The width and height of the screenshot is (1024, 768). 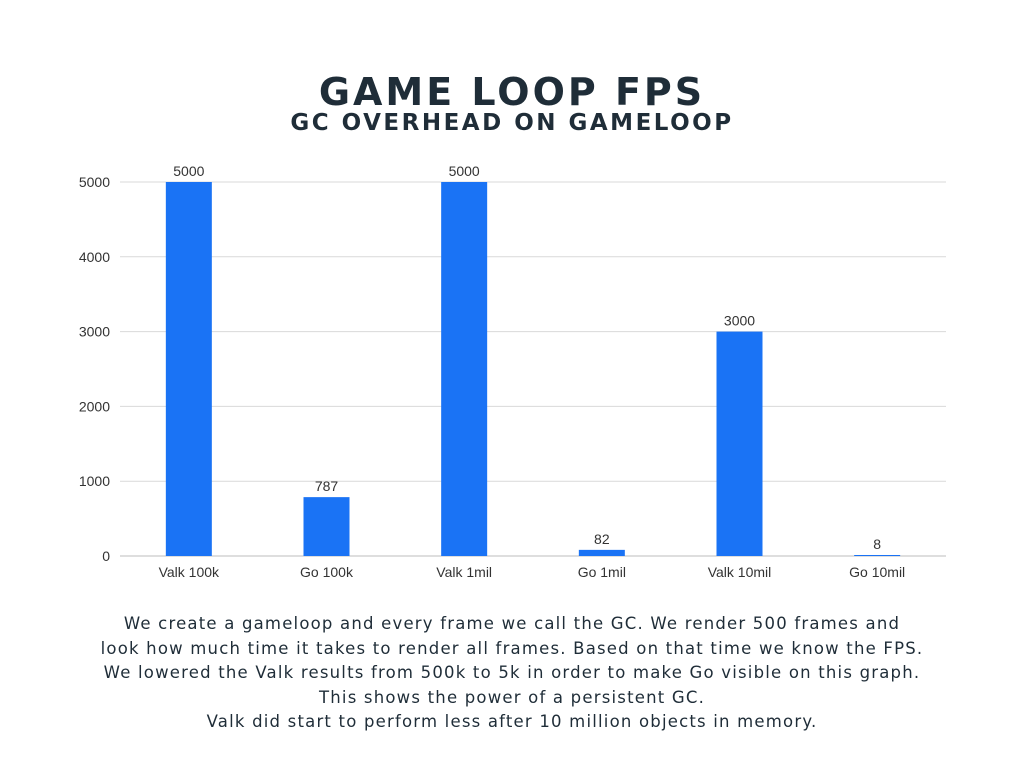 I want to click on x-tick-label: Valk 1mil, so click(x=464, y=572).